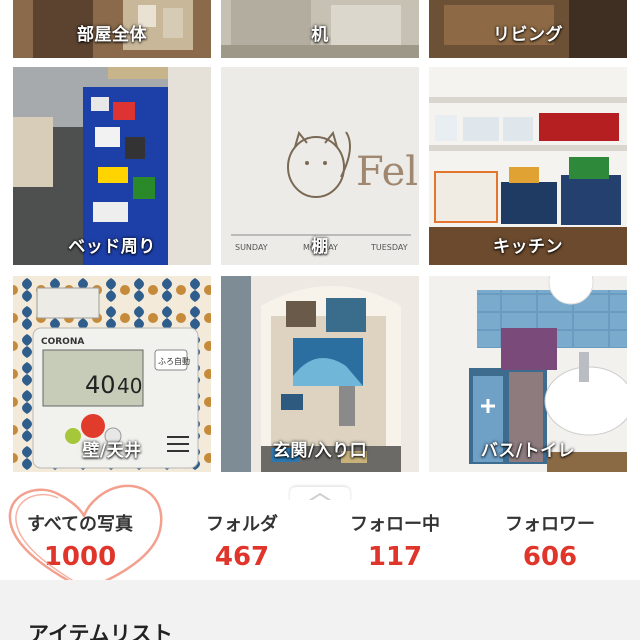 The width and height of the screenshot is (640, 640). What do you see at coordinates (320, 451) in the screenshot?
I see `folder-label: 玄関/入り口` at bounding box center [320, 451].